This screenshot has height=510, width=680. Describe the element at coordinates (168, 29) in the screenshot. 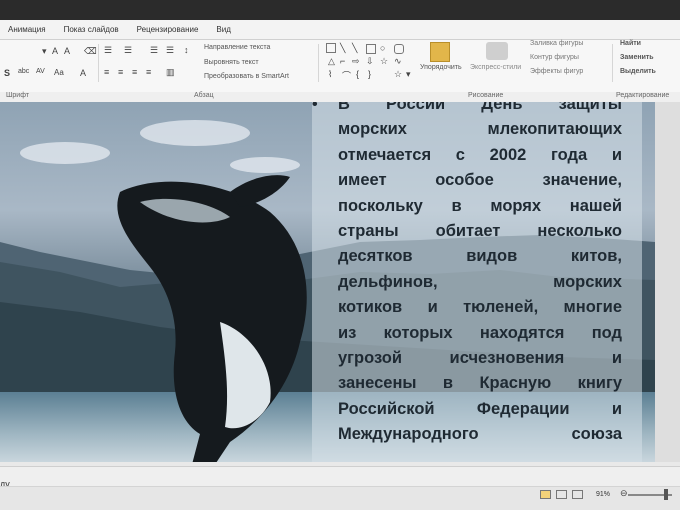

I see `tab-review: Рецензирование` at that location.